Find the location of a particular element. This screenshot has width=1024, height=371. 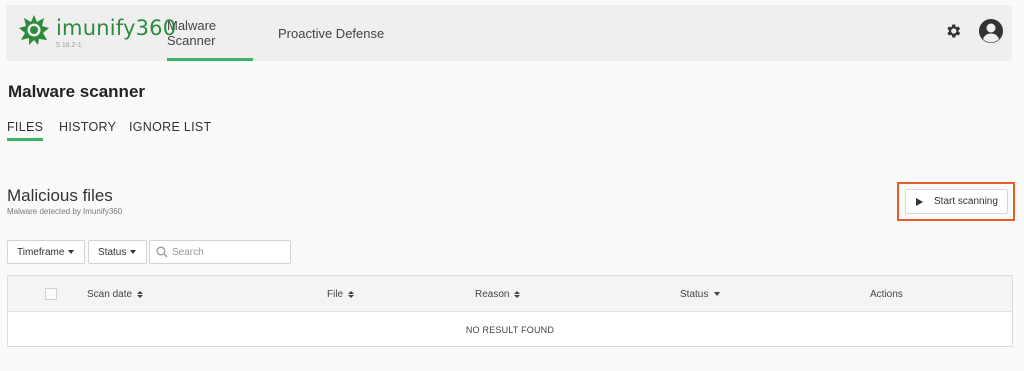

section-subtitle: Malware detected by Imunify360 is located at coordinates (65, 211).